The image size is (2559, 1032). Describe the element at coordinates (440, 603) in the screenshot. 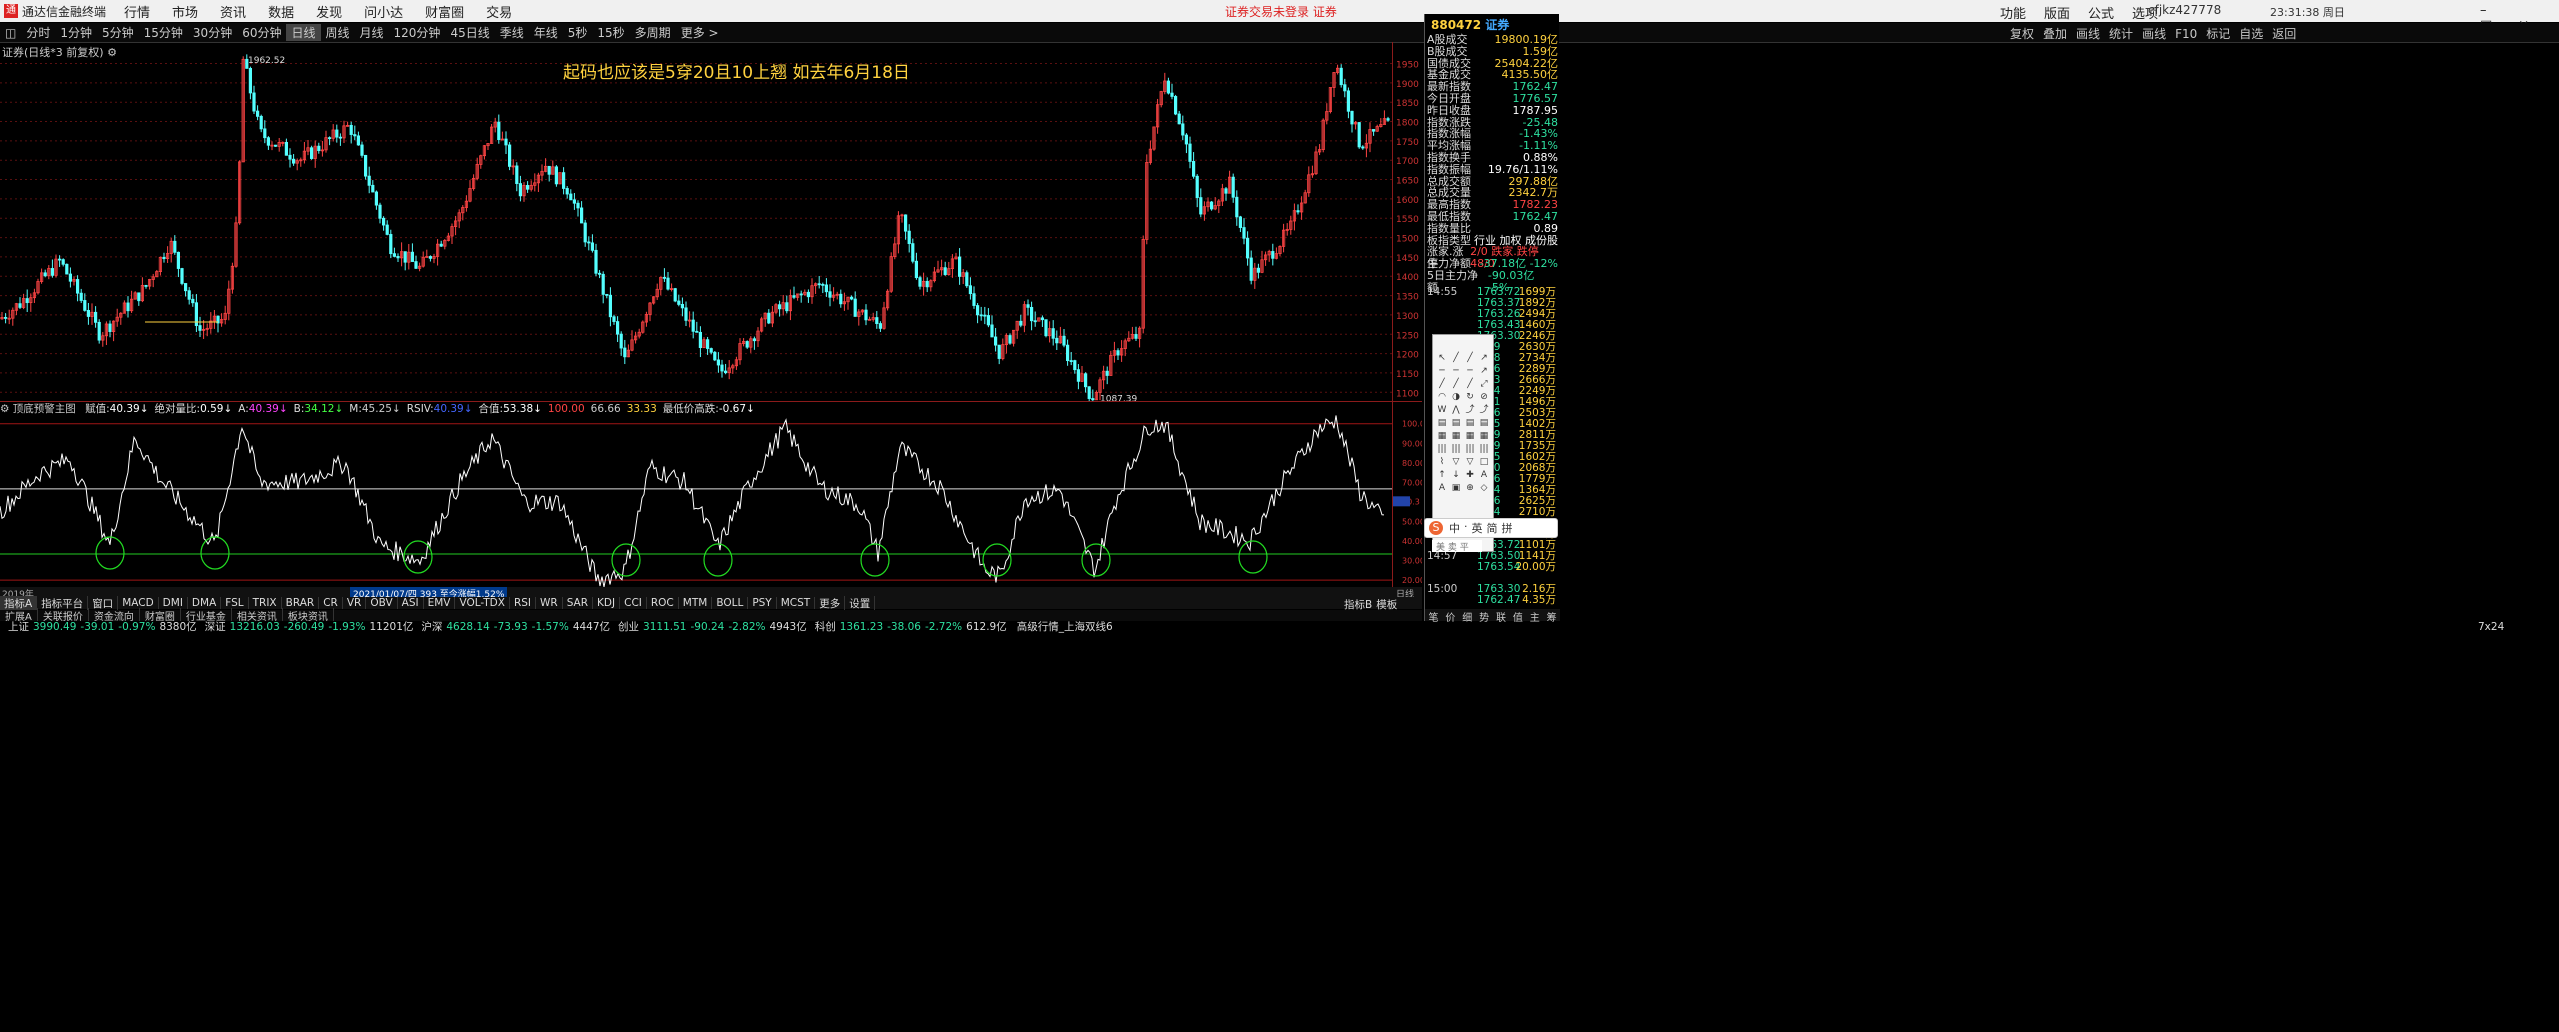

I see `indicator-tab: EMV` at that location.